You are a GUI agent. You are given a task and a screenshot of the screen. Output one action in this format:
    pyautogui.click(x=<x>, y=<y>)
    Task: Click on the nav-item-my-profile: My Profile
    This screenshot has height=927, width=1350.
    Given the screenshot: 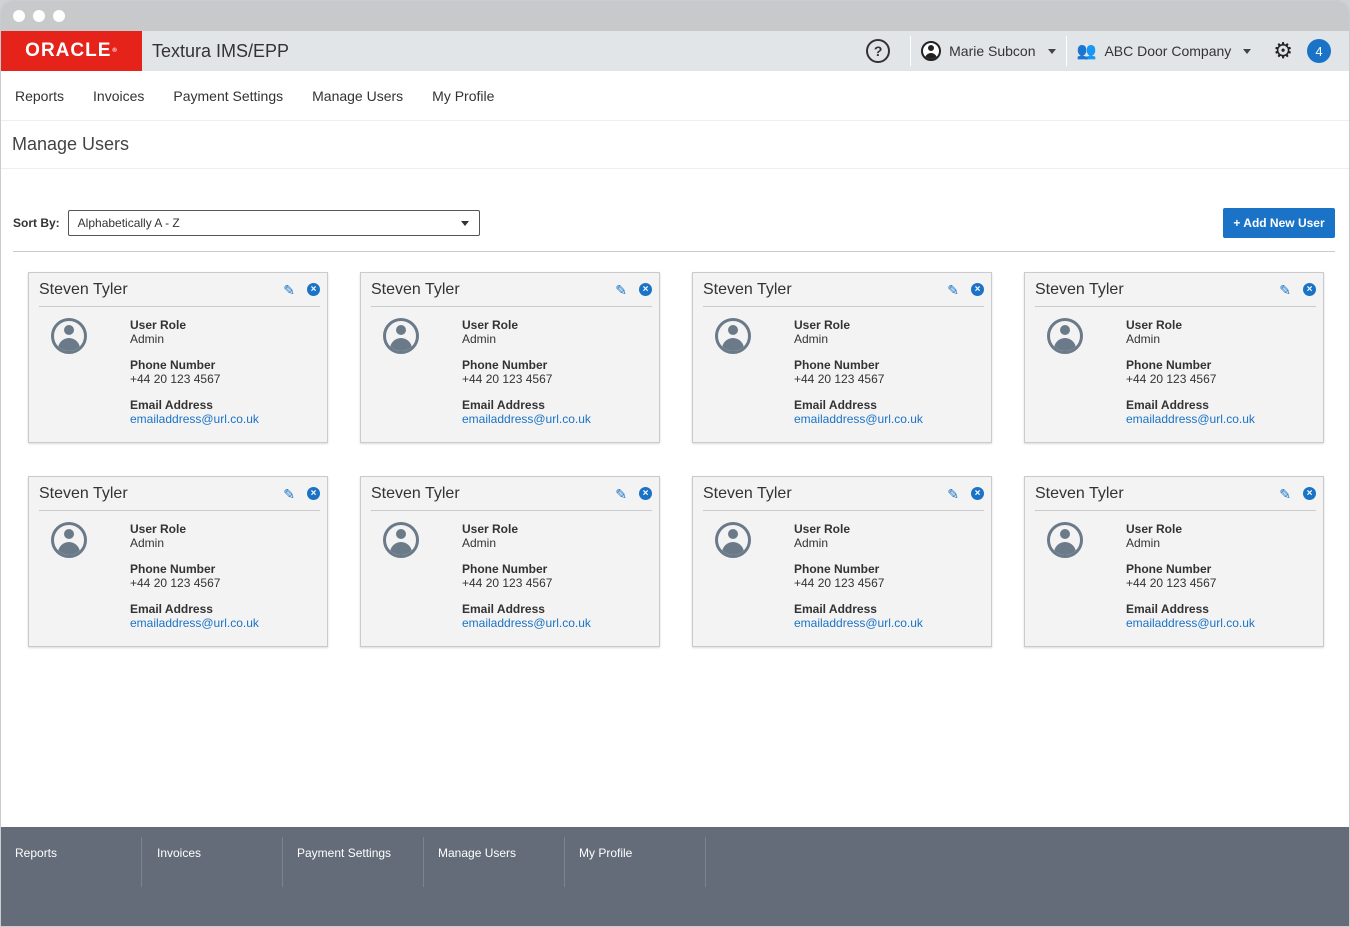 What is the action you would take?
    pyautogui.click(x=463, y=96)
    